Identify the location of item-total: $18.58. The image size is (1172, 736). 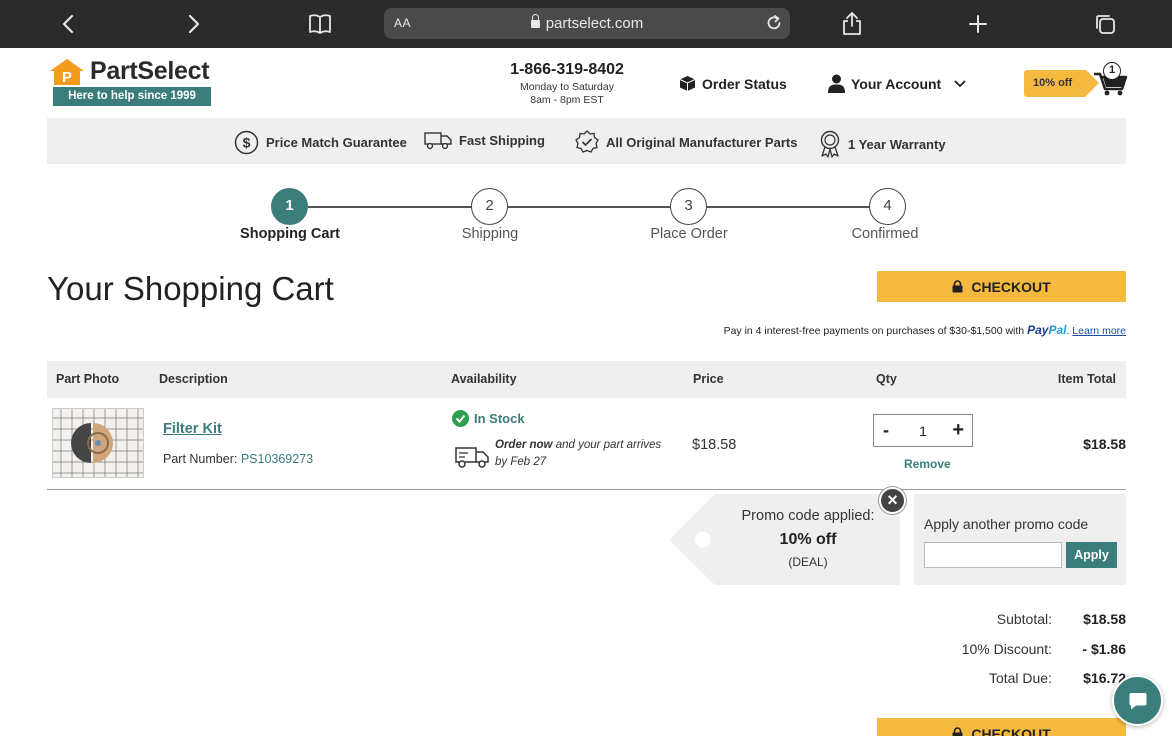
(1104, 444).